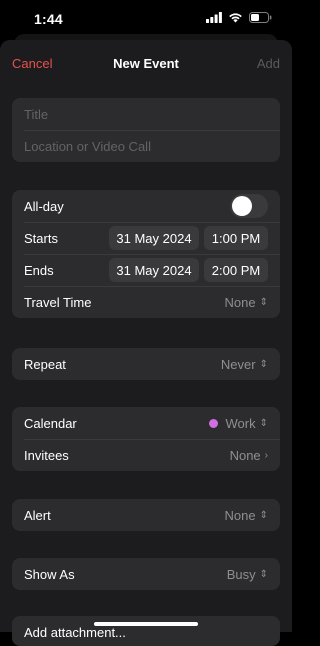  What do you see at coordinates (36, 114) in the screenshot?
I see `title-placeholder: Title` at bounding box center [36, 114].